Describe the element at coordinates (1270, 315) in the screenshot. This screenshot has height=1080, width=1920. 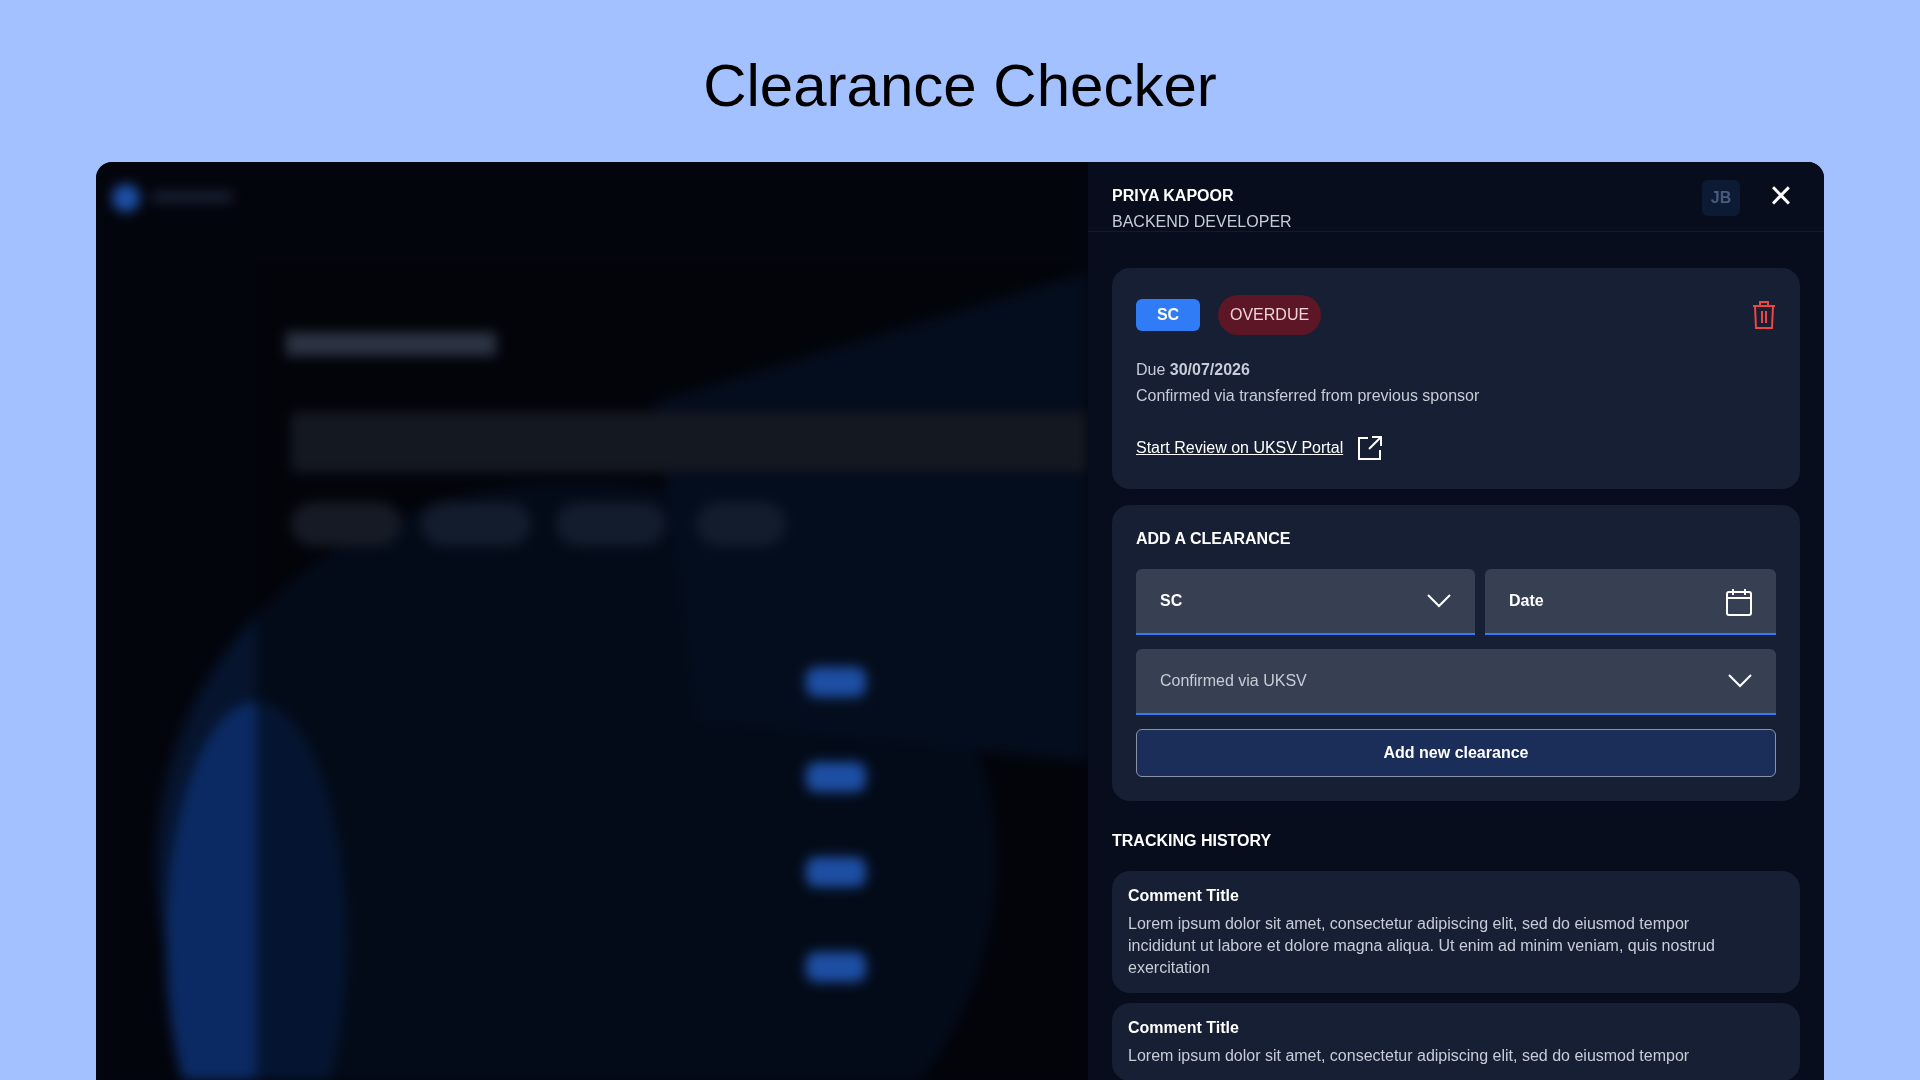
I see `status-badge: OVERDUE` at that location.